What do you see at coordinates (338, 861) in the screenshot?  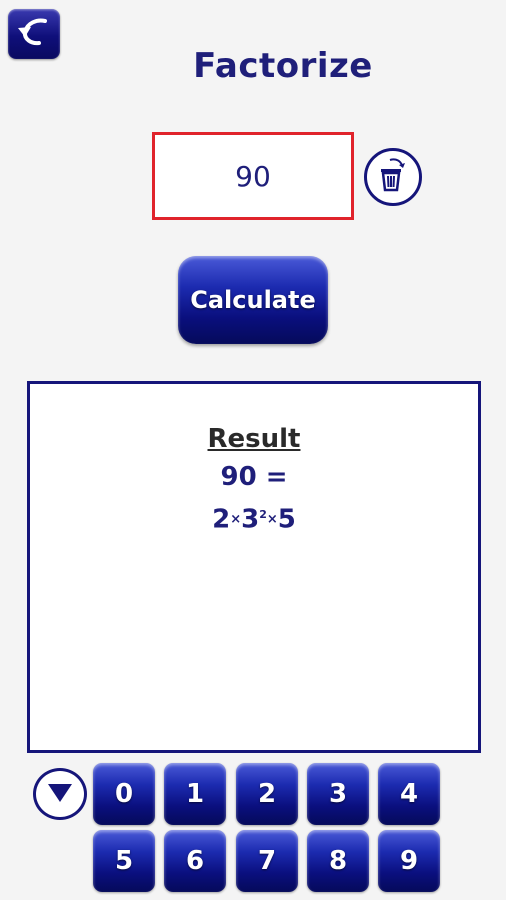 I see `key-8: 8` at bounding box center [338, 861].